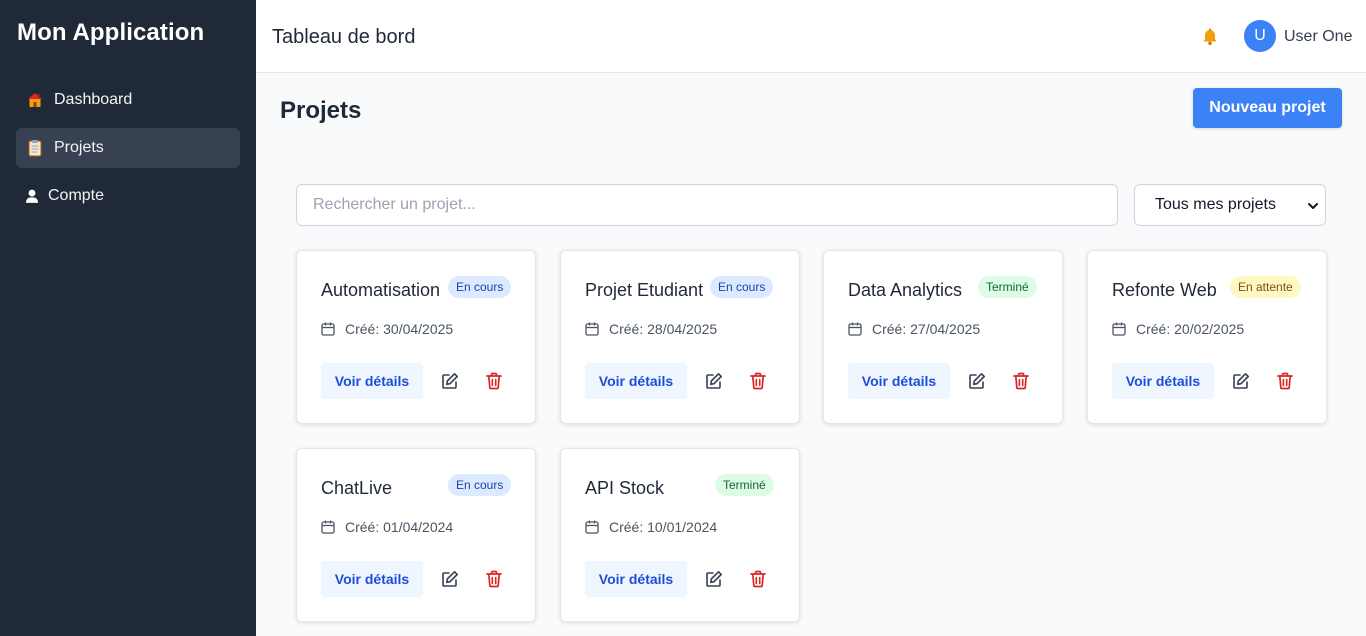 This screenshot has height=636, width=1366. What do you see at coordinates (1215, 204) in the screenshot?
I see `filter-selected-value: Tous mes projets` at bounding box center [1215, 204].